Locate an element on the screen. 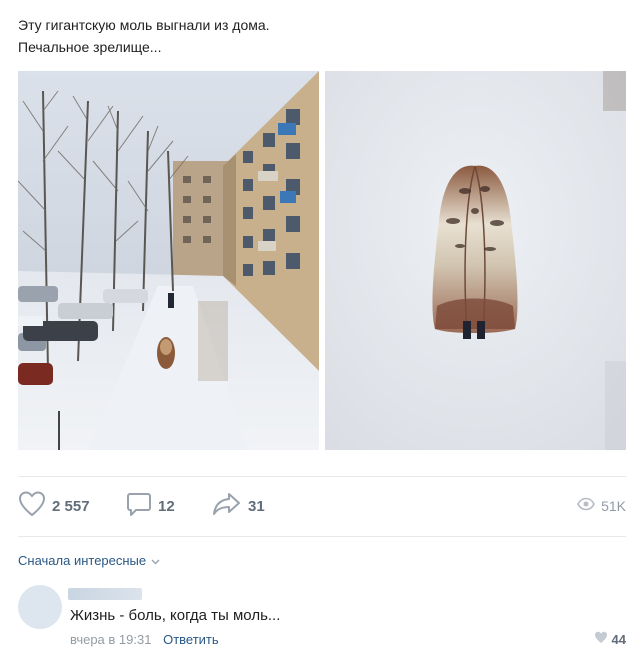  likes-count: 2 557 is located at coordinates (71, 506).